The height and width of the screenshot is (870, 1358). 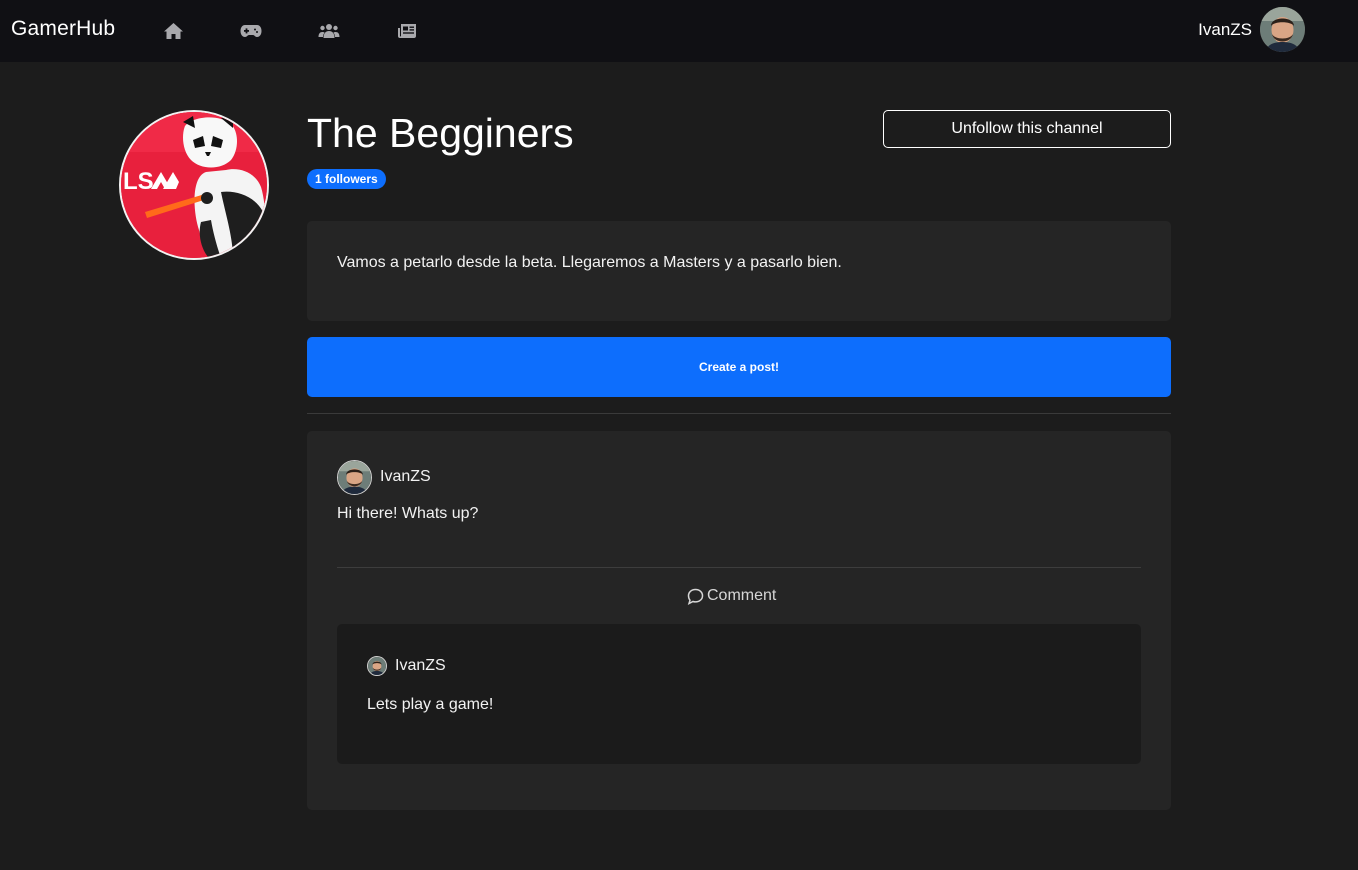 I want to click on comment-button: Comment, so click(x=731, y=596).